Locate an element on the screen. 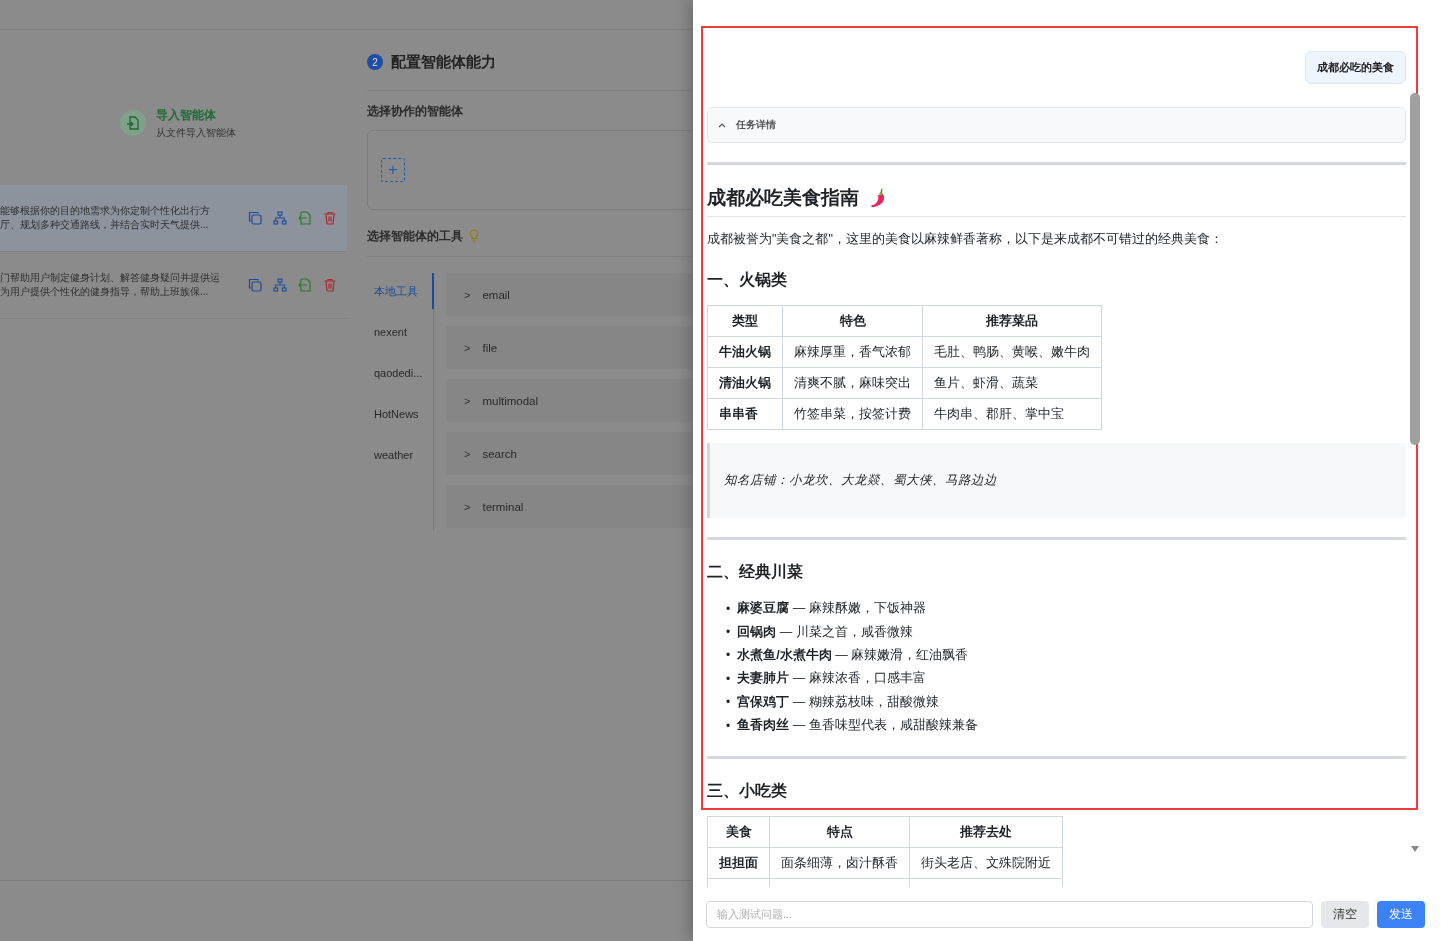  tool-source-tab: nexent is located at coordinates (400, 332).